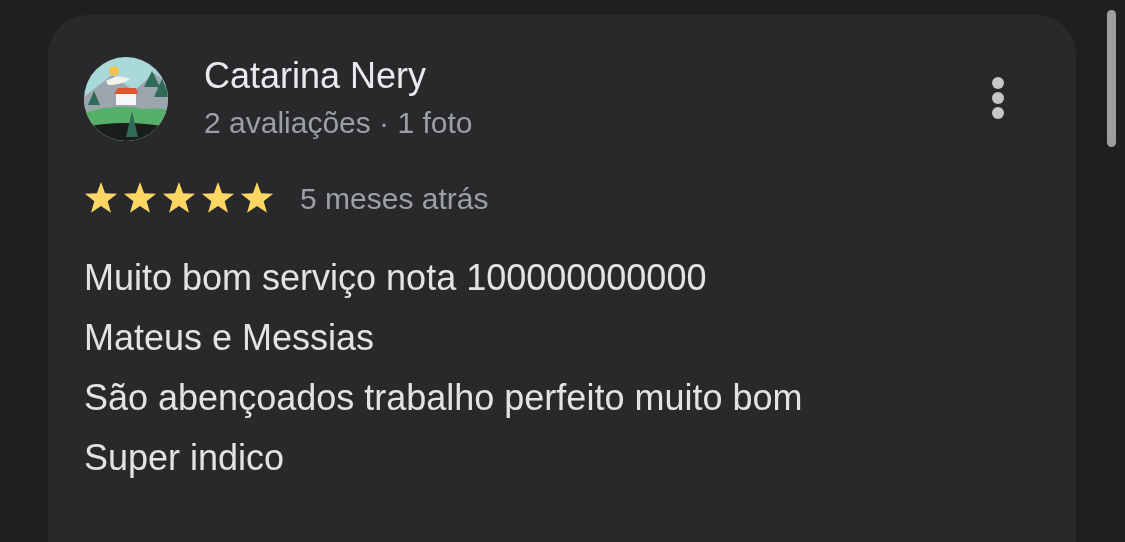  I want to click on more-options-icon, so click(998, 98).